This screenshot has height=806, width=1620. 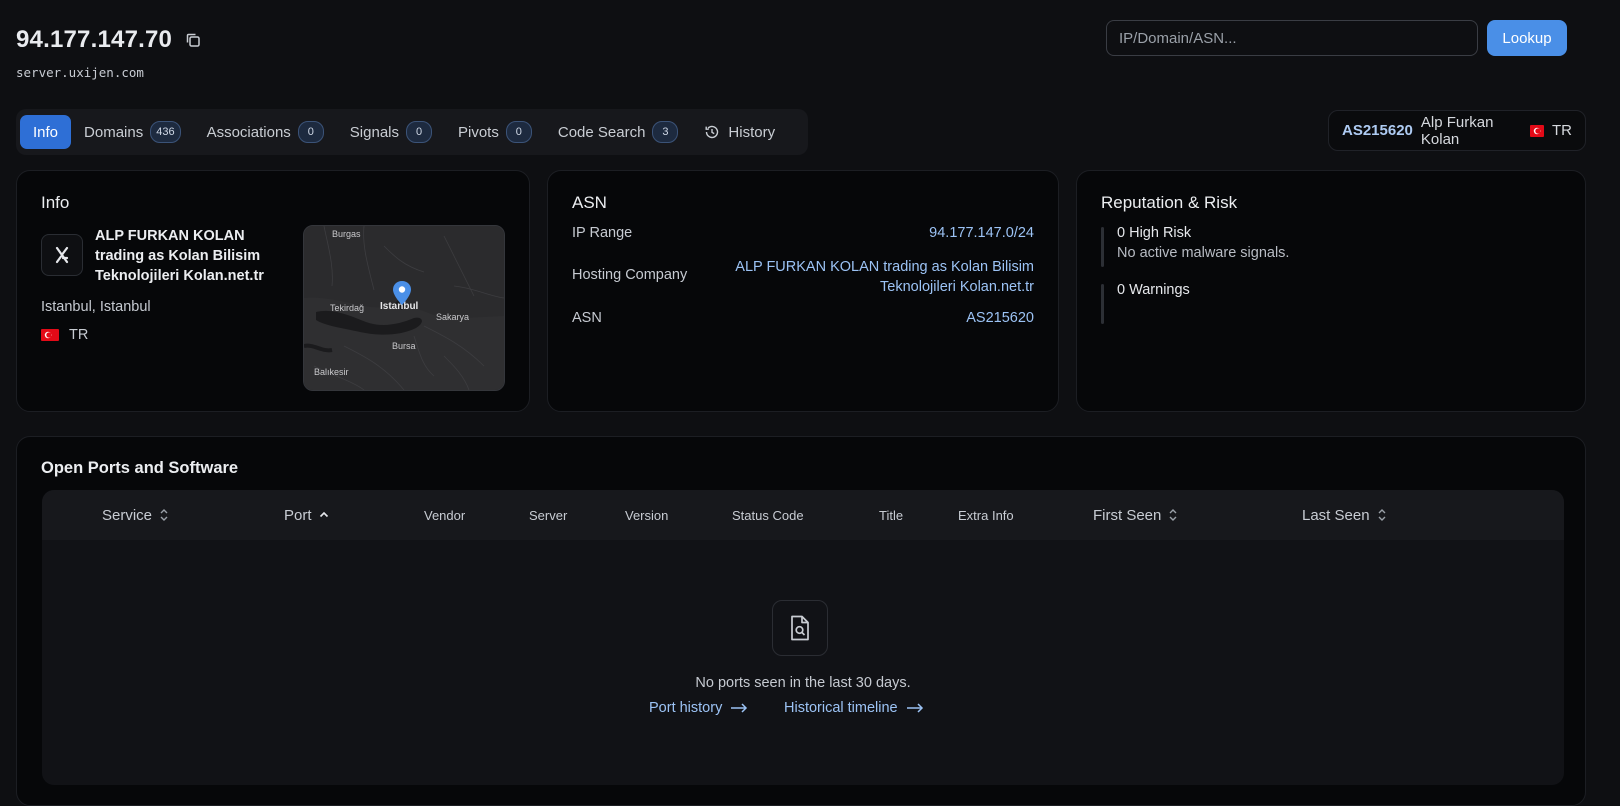 What do you see at coordinates (712, 132) in the screenshot?
I see `history-icon` at bounding box center [712, 132].